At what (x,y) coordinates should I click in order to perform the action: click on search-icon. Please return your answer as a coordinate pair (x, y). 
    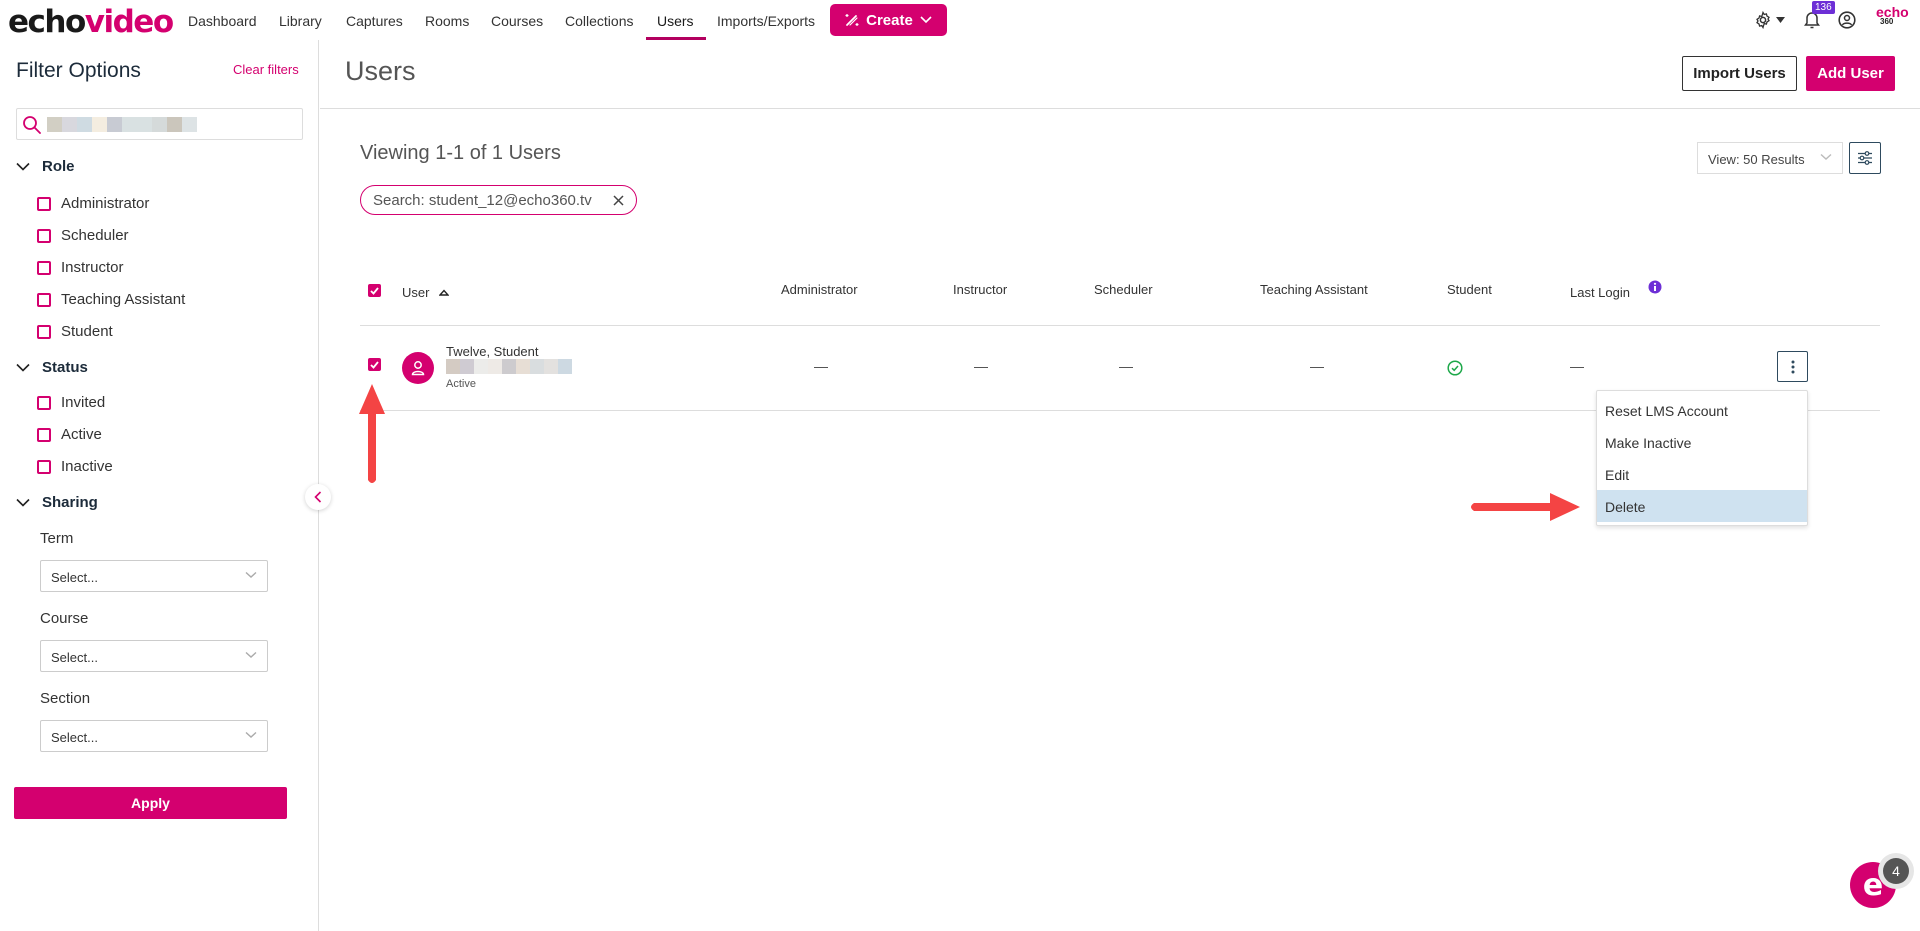
    Looking at the image, I should click on (32, 125).